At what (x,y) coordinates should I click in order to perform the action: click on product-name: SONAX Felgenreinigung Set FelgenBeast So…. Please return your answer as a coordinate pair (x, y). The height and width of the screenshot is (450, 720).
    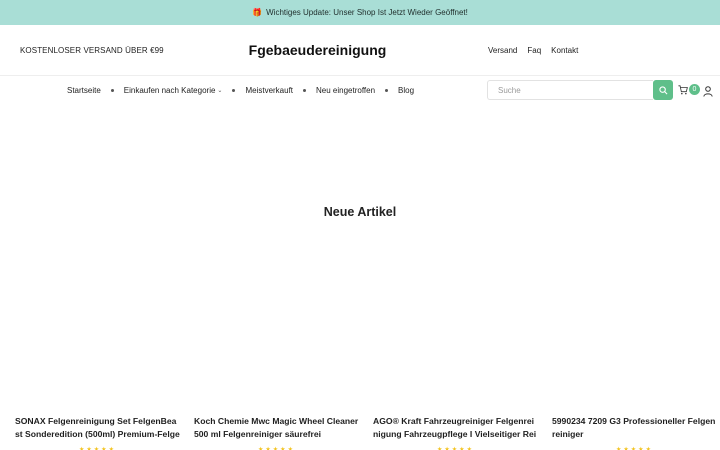
    Looking at the image, I should click on (97, 428).